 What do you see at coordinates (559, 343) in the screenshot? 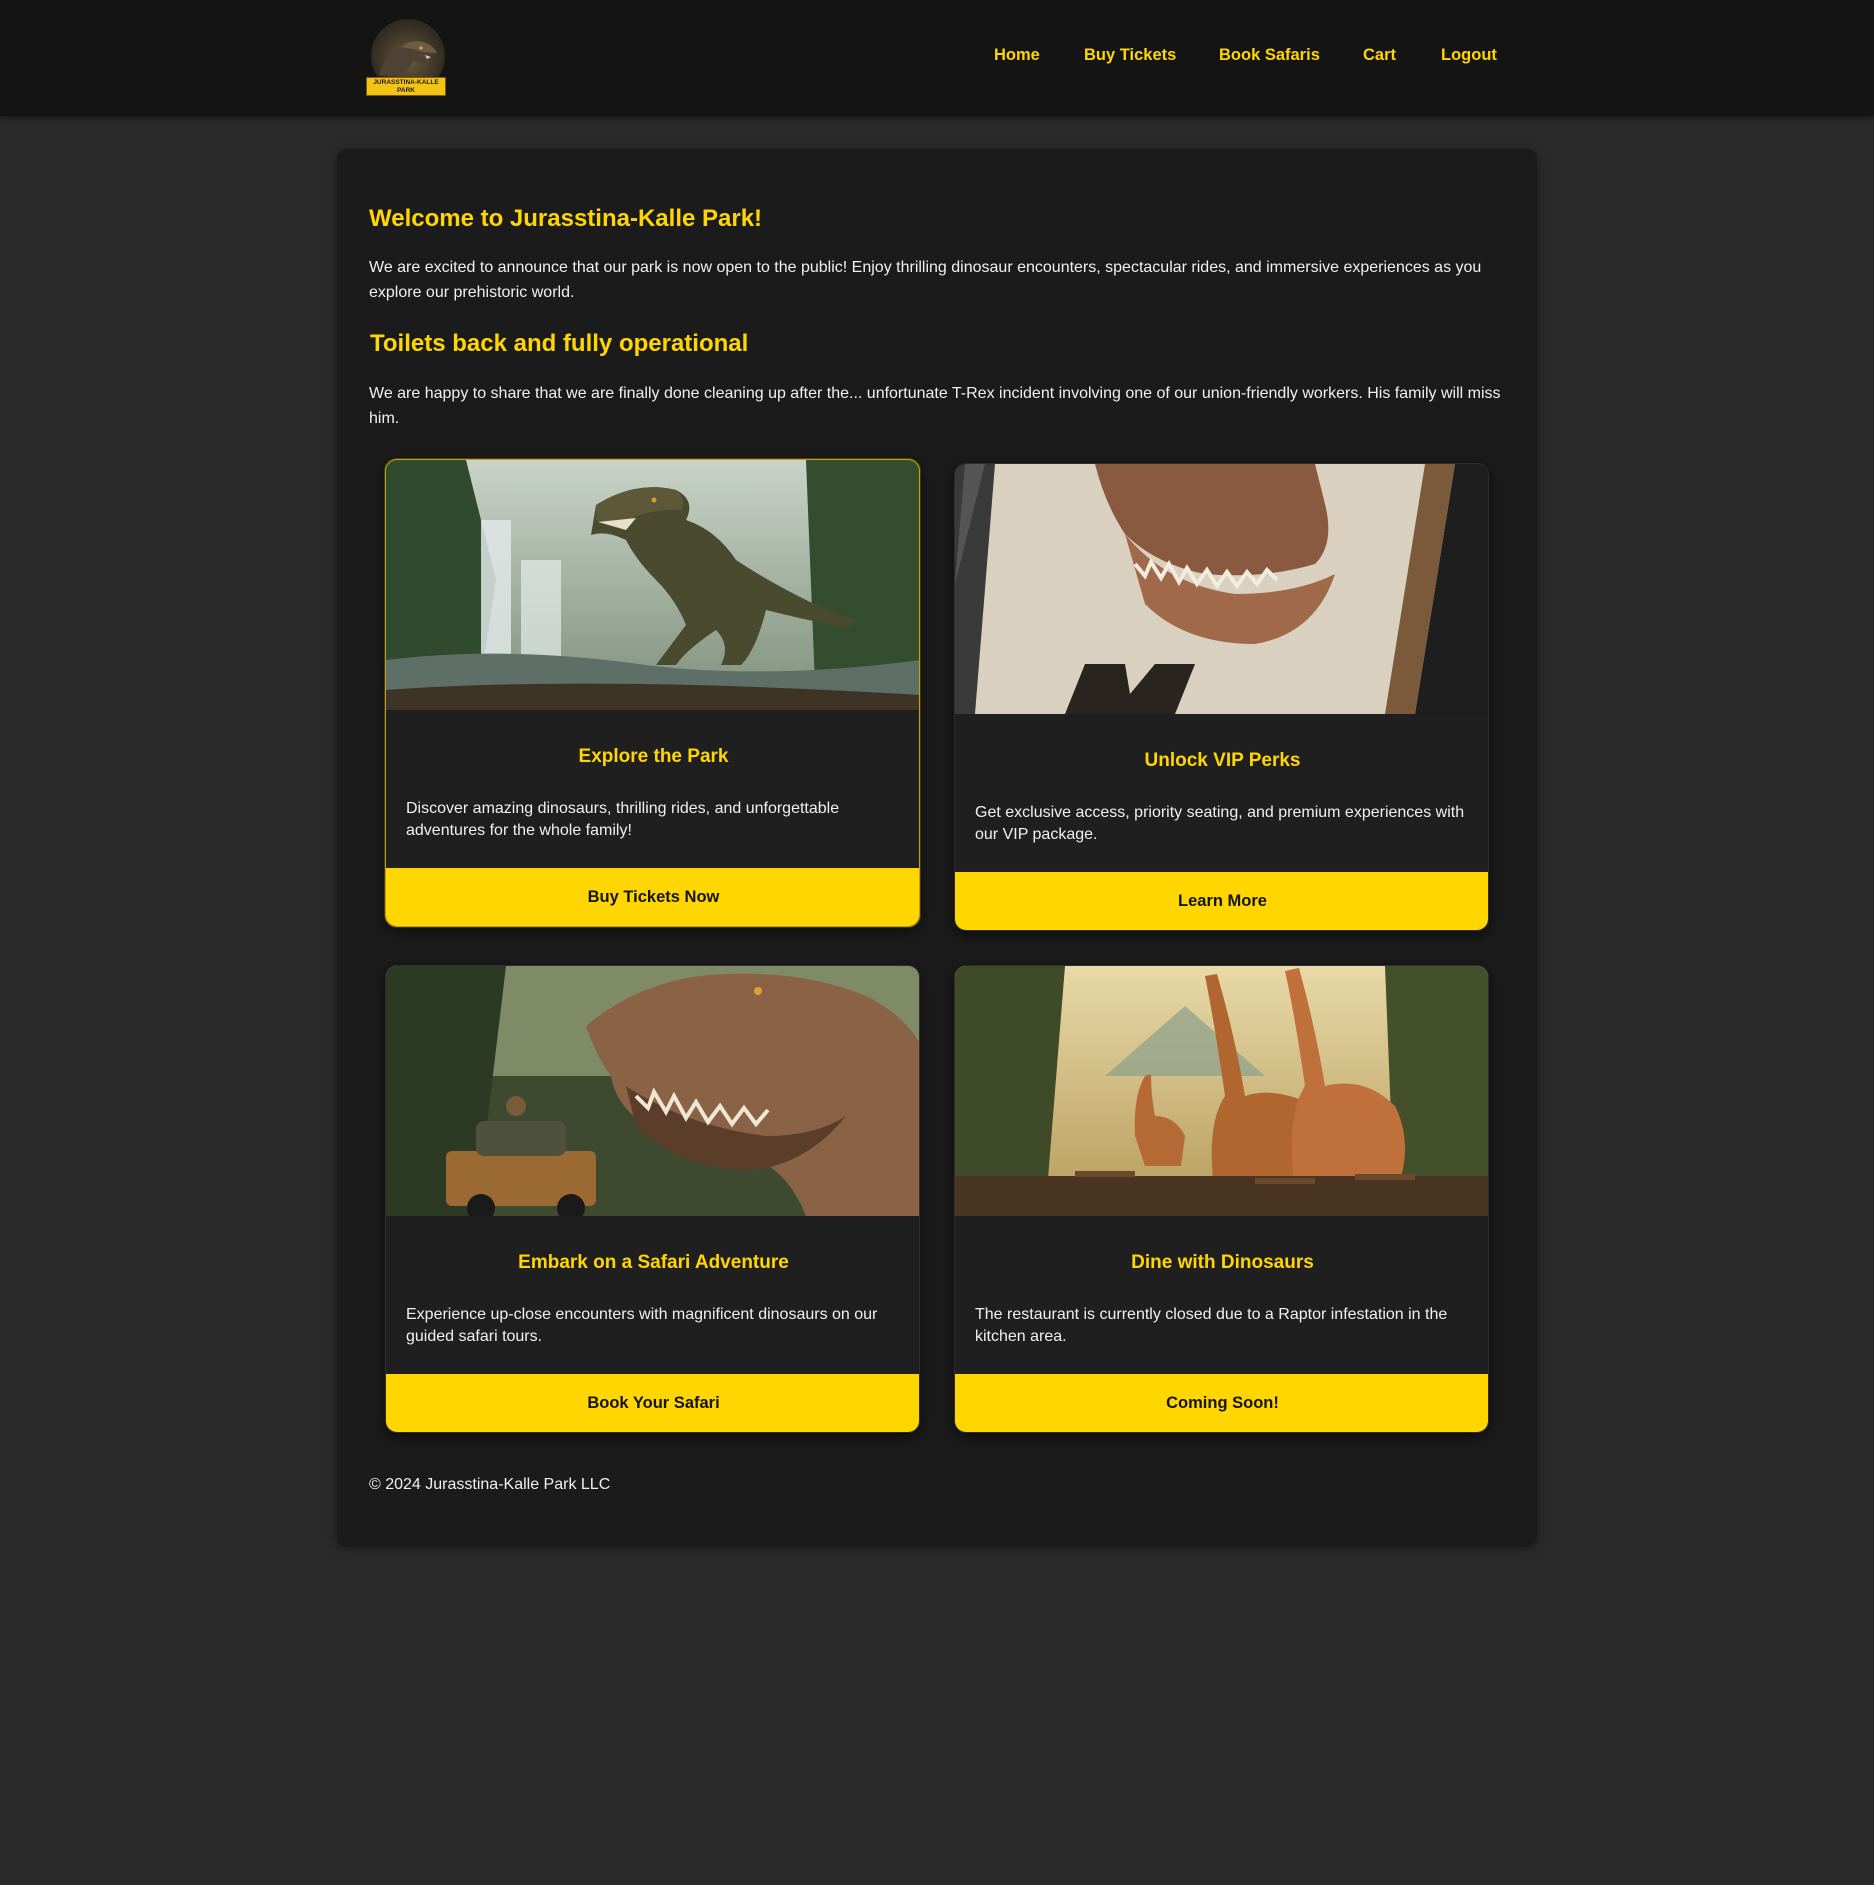
I see `news-heading: Toilets back and fully operational` at bounding box center [559, 343].